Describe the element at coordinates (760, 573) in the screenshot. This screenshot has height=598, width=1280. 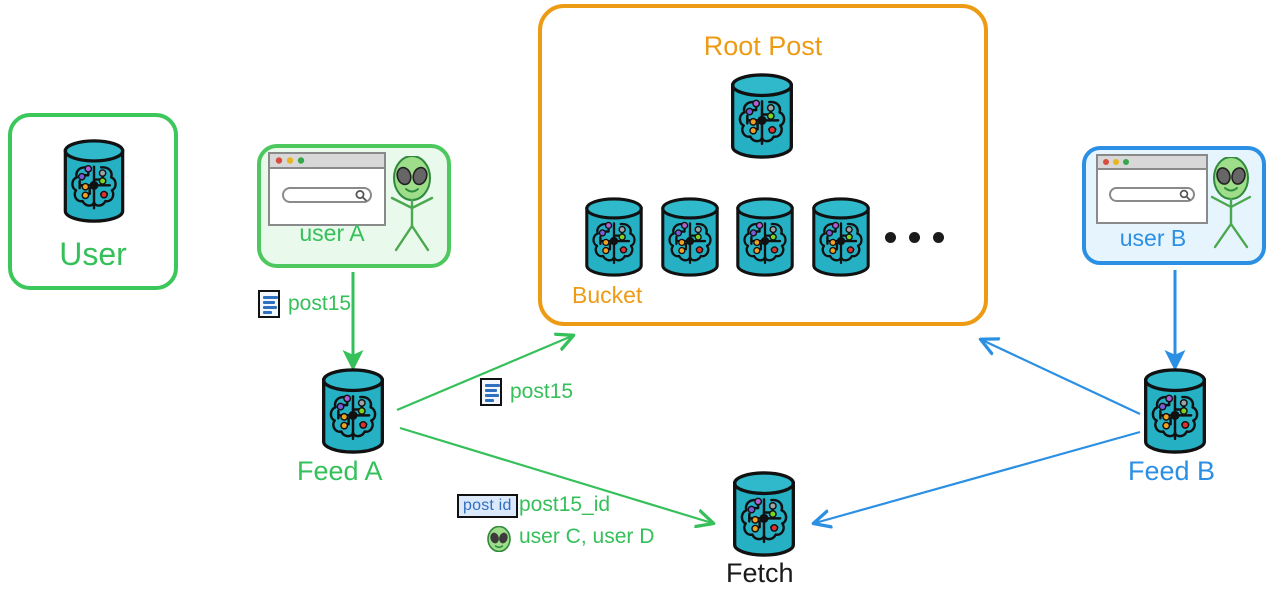
I see `label-fetch: Fetch` at that location.